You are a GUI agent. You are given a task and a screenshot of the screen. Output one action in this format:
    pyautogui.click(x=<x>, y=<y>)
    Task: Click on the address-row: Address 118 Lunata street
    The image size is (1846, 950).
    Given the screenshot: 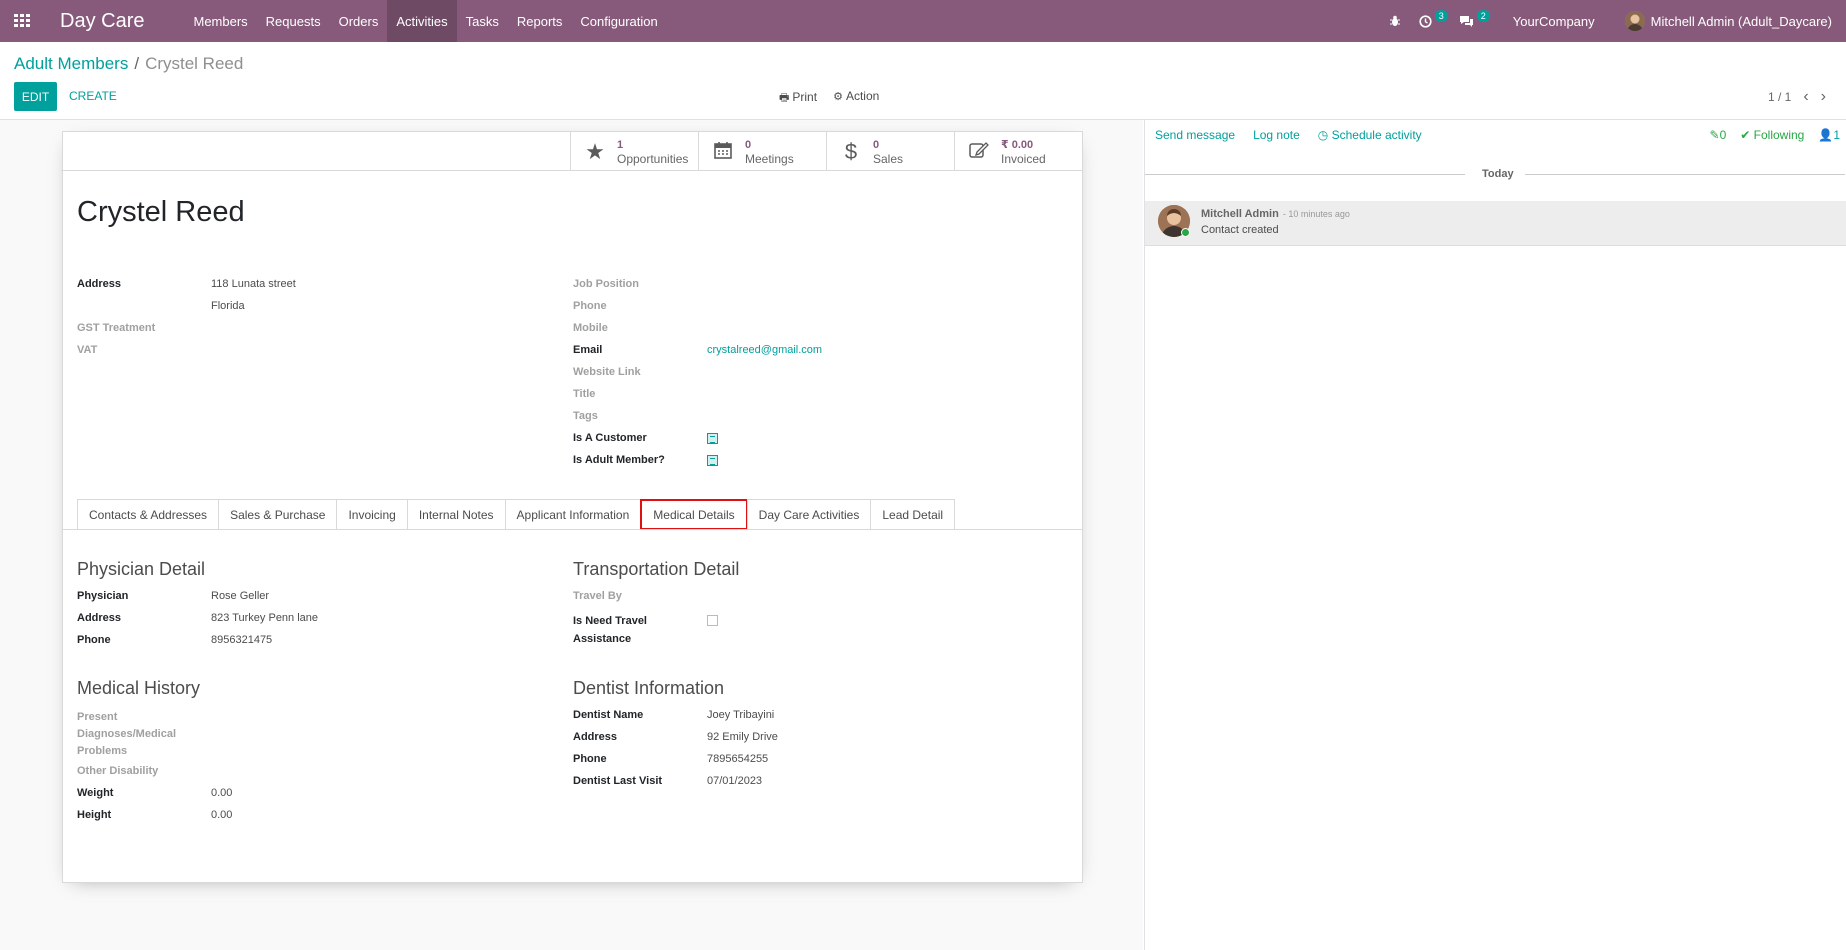 What is the action you would take?
    pyautogui.click(x=186, y=284)
    